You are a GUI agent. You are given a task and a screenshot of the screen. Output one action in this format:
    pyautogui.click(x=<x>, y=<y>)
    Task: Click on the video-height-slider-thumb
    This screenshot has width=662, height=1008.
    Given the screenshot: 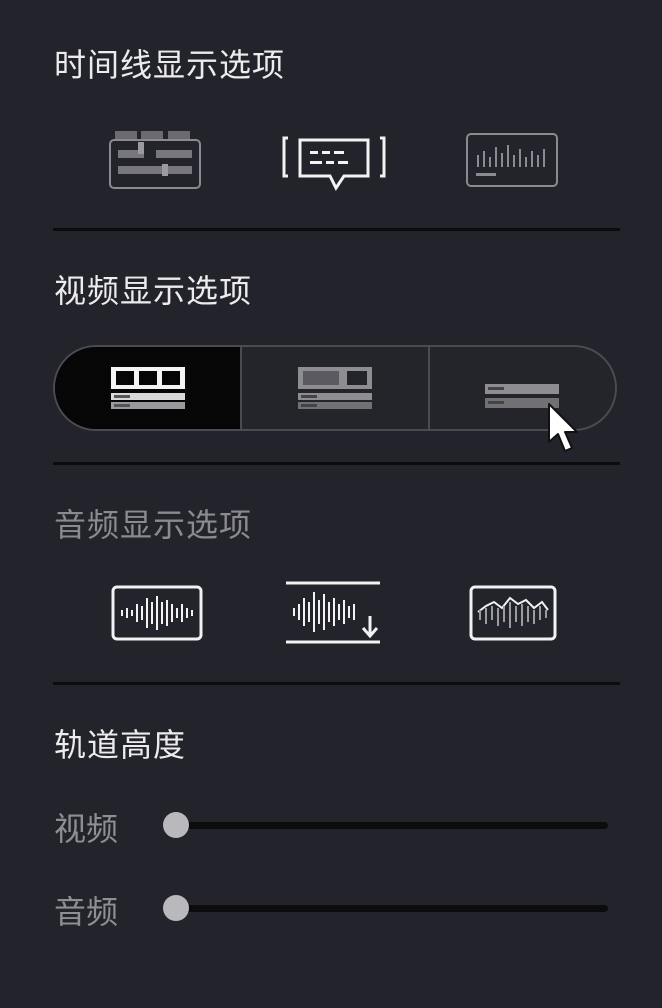 What is the action you would take?
    pyautogui.click(x=176, y=825)
    